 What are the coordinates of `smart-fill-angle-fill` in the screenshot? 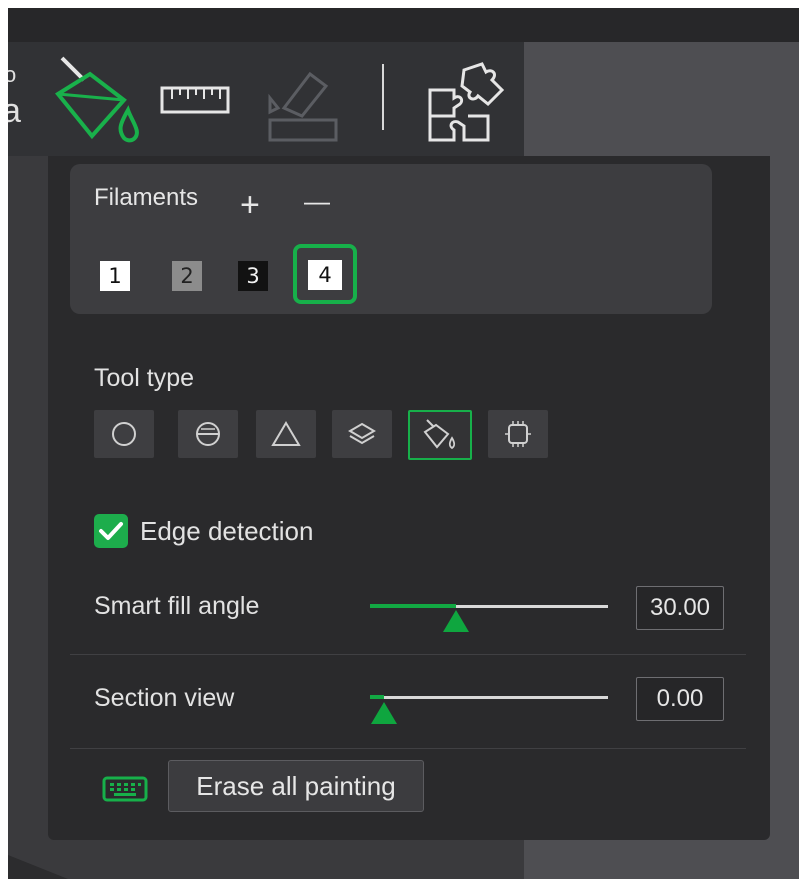 It's located at (413, 606).